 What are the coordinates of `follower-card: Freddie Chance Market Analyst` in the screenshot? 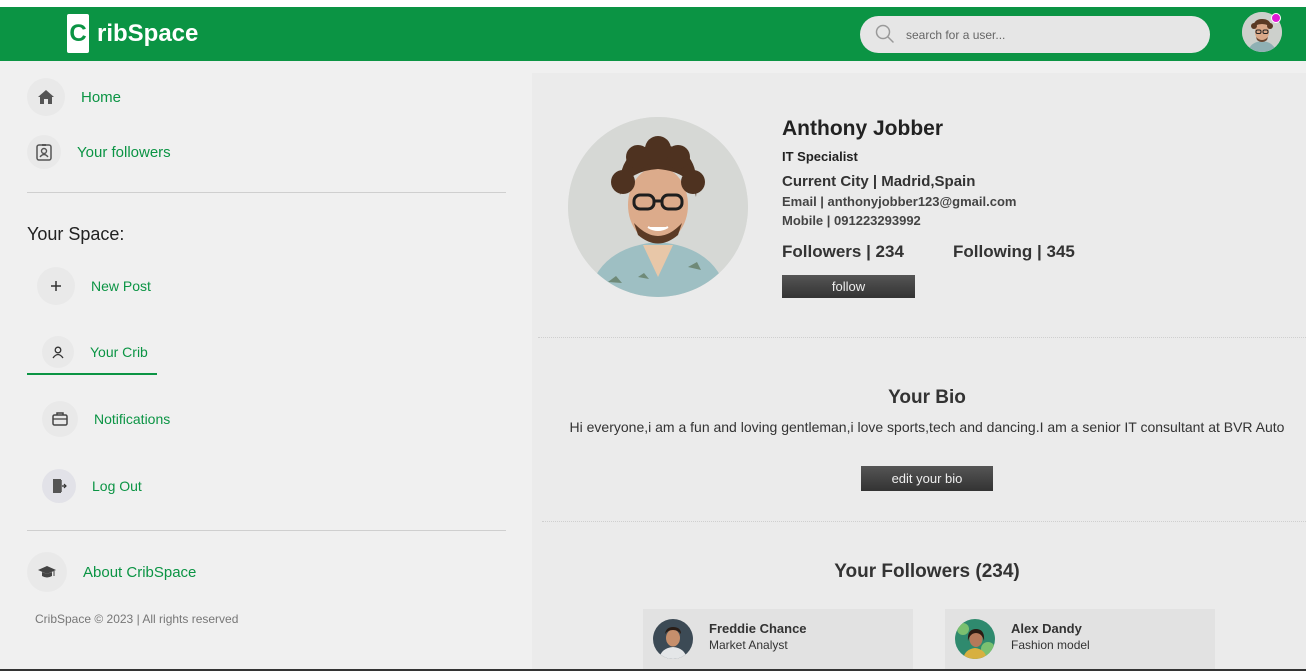 It's located at (778, 640).